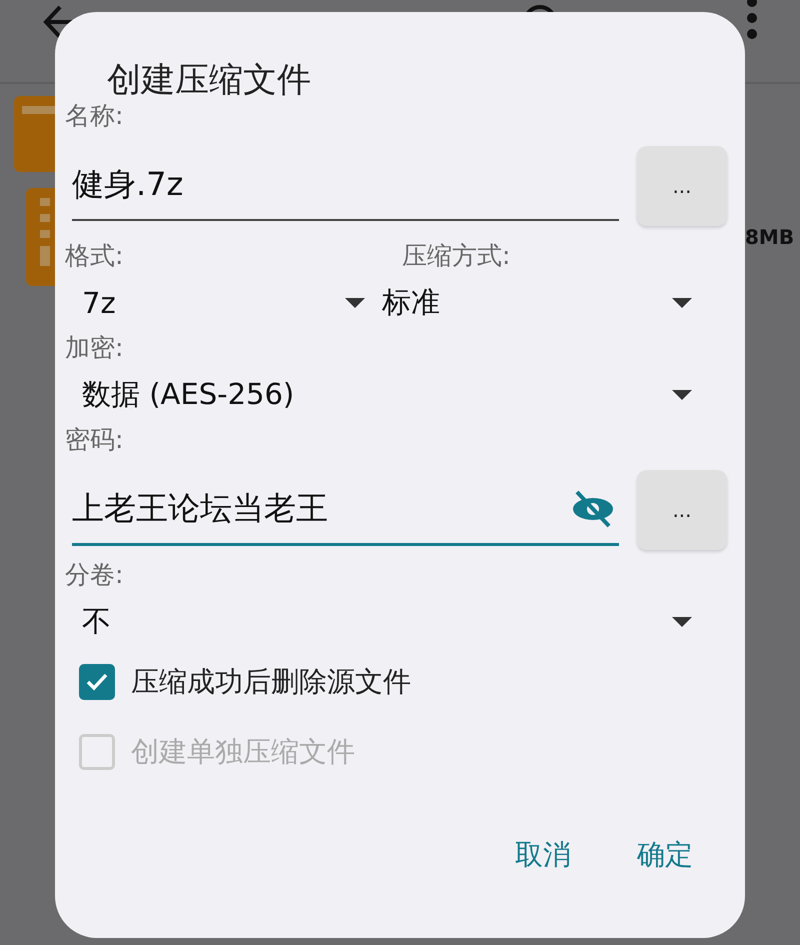  I want to click on format-dropdown: 7z, so click(215, 303).